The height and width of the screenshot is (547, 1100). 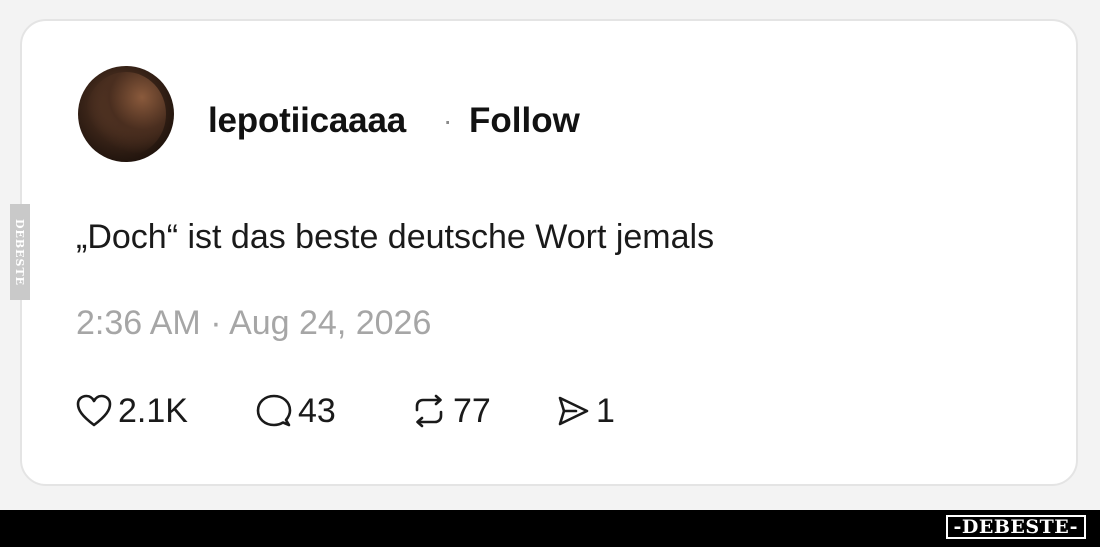 What do you see at coordinates (153, 411) in the screenshot?
I see `like-count: 2.1K` at bounding box center [153, 411].